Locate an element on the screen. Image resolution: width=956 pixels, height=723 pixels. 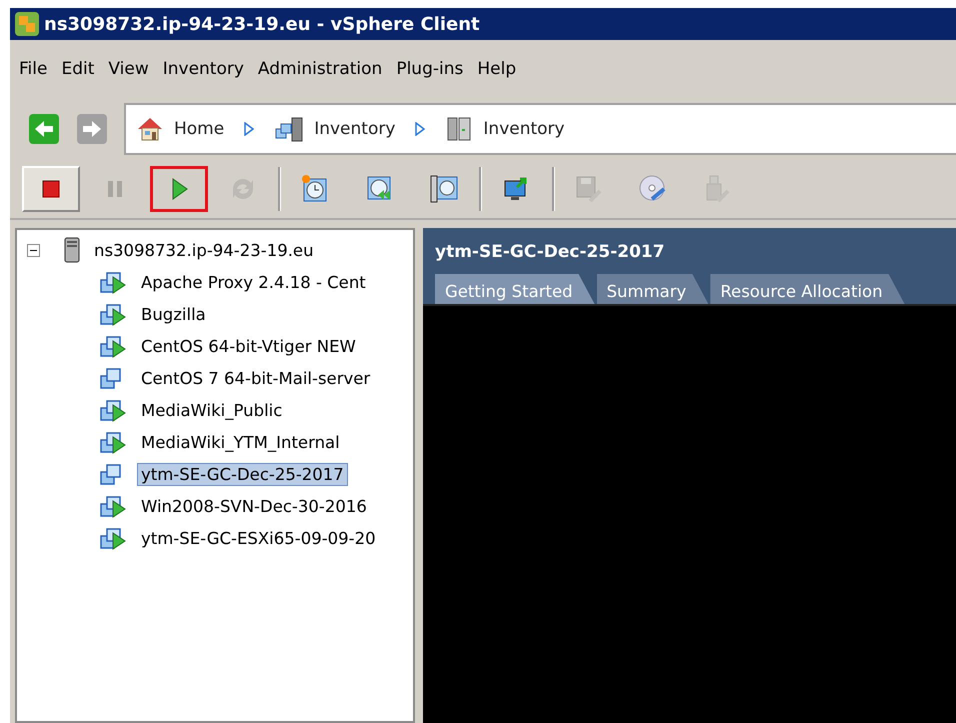
back-button is located at coordinates (44, 129).